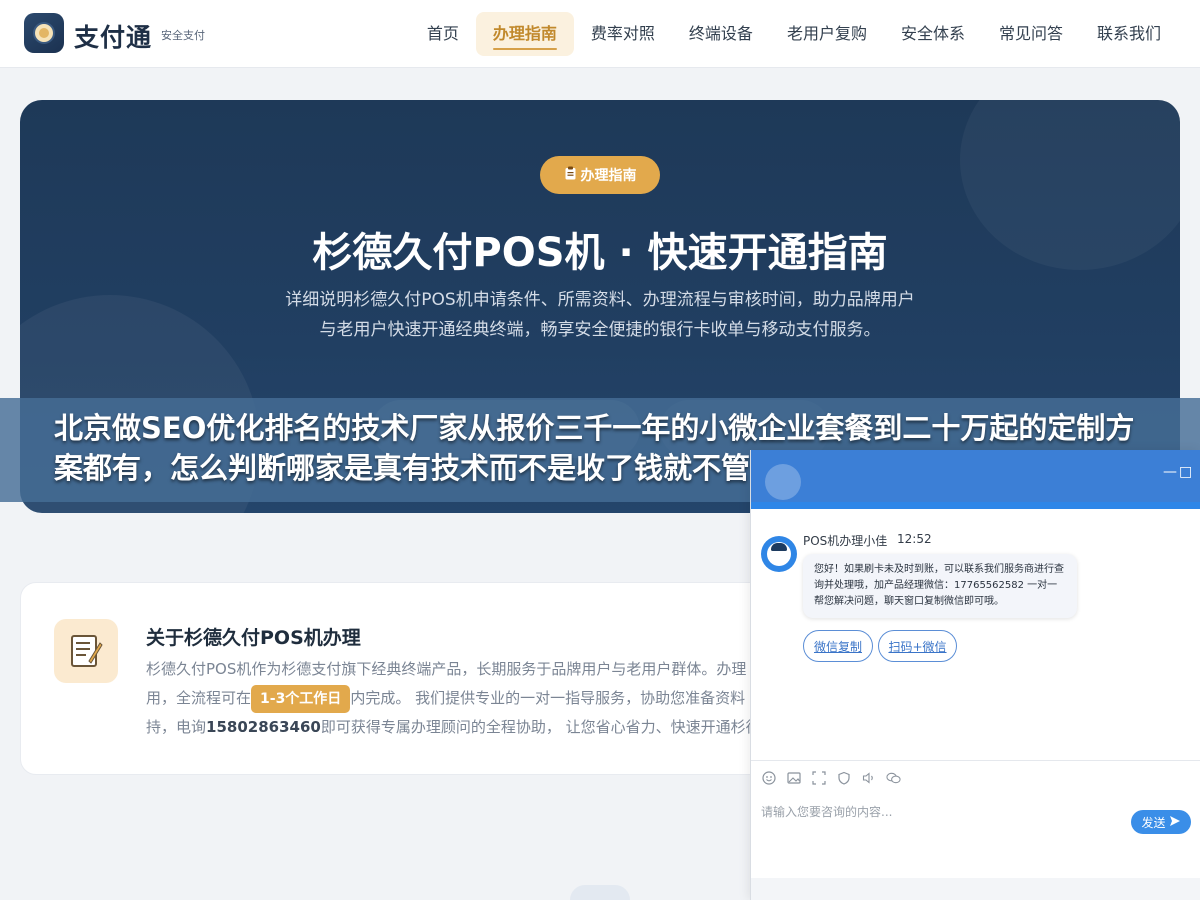  What do you see at coordinates (941, 812) in the screenshot?
I see `chat-message-input` at bounding box center [941, 812].